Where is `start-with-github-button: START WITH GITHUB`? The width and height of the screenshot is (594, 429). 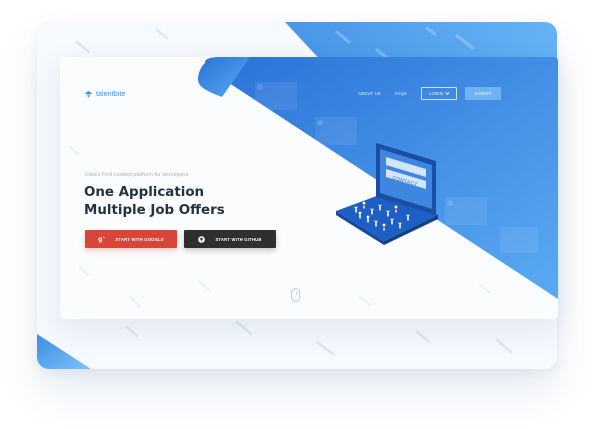 start-with-github-button: START WITH GITHUB is located at coordinates (230, 239).